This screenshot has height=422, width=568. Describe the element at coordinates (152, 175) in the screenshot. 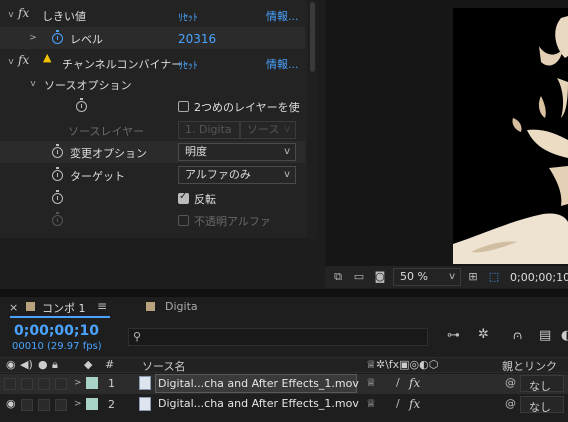

I see `target-row: ターゲット アルファのみ v` at that location.